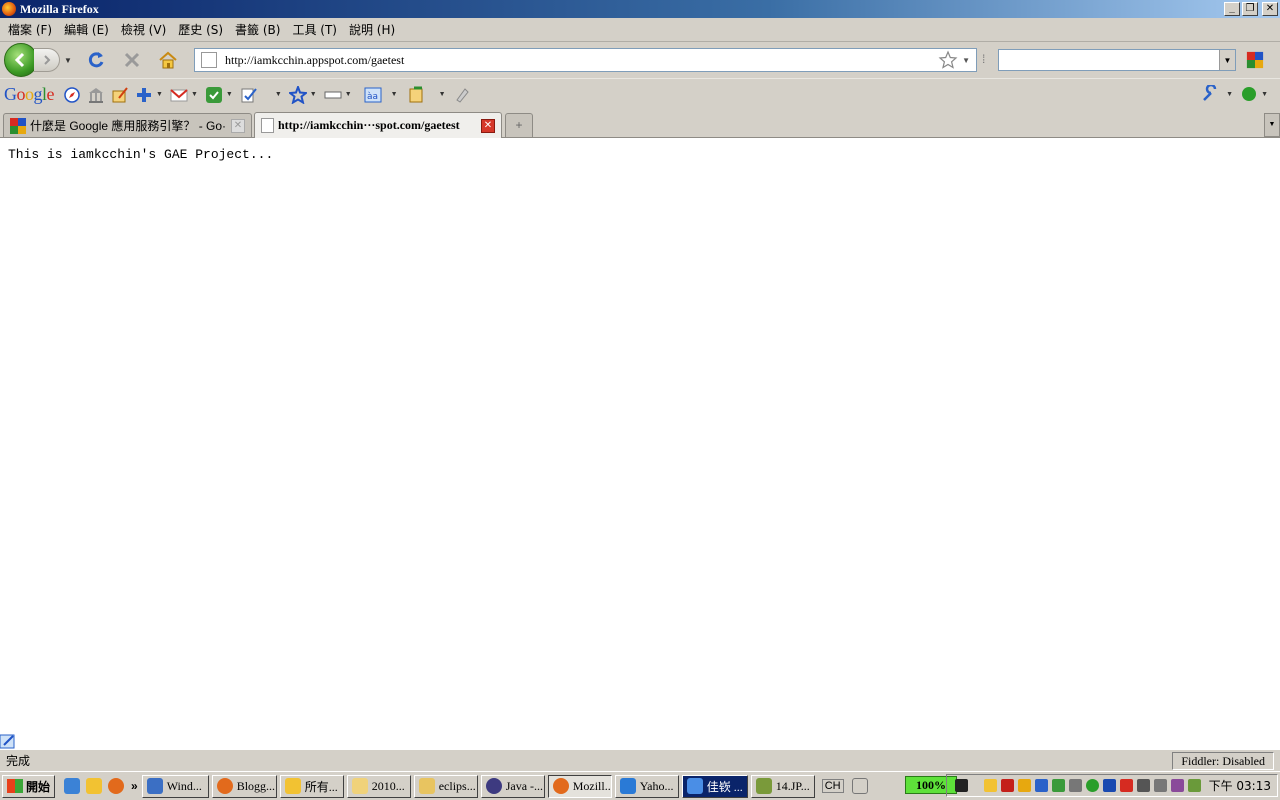 This screenshot has height=800, width=1280. I want to click on highlighter-icon, so click(462, 95).